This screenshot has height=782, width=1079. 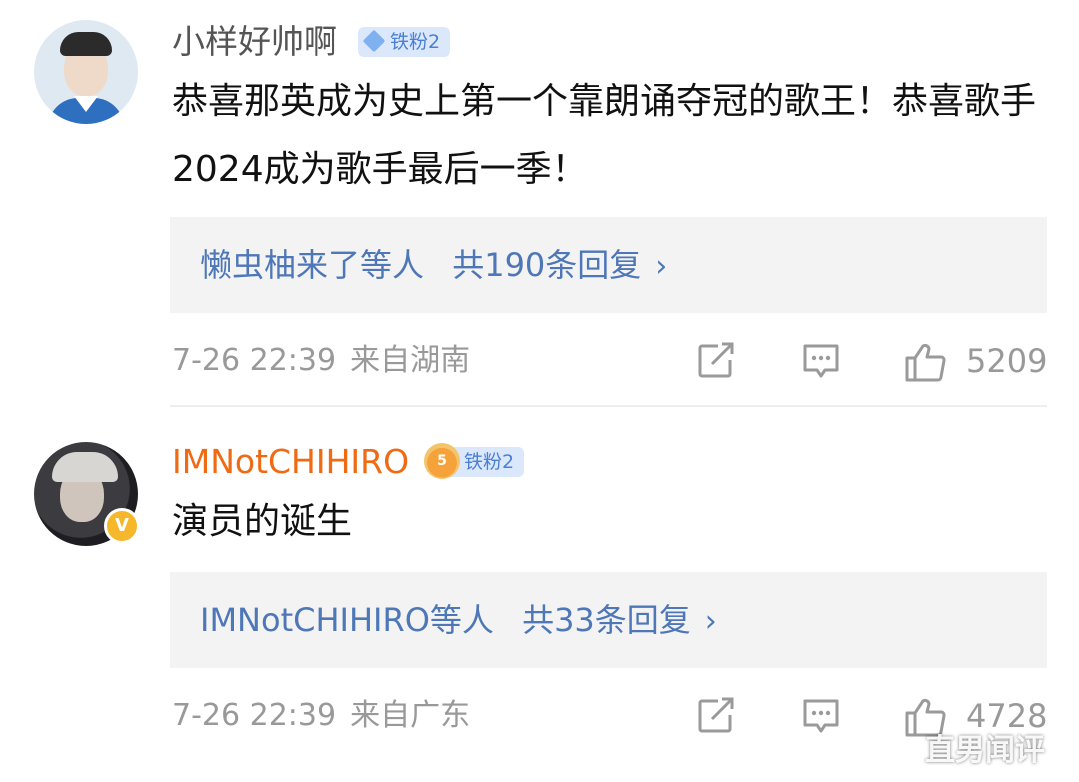 I want to click on reply-summary-text: IMNotCHIHIRO等人 共33条回复 ›, so click(x=458, y=621).